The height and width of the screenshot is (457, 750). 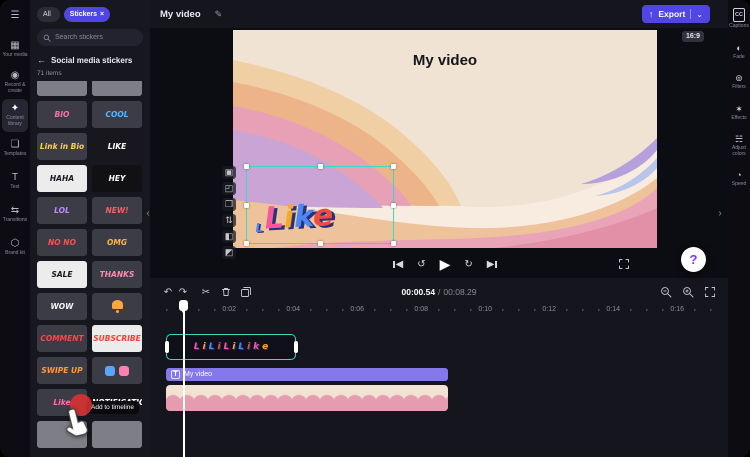 I want to click on playhead-handle, so click(x=183, y=306).